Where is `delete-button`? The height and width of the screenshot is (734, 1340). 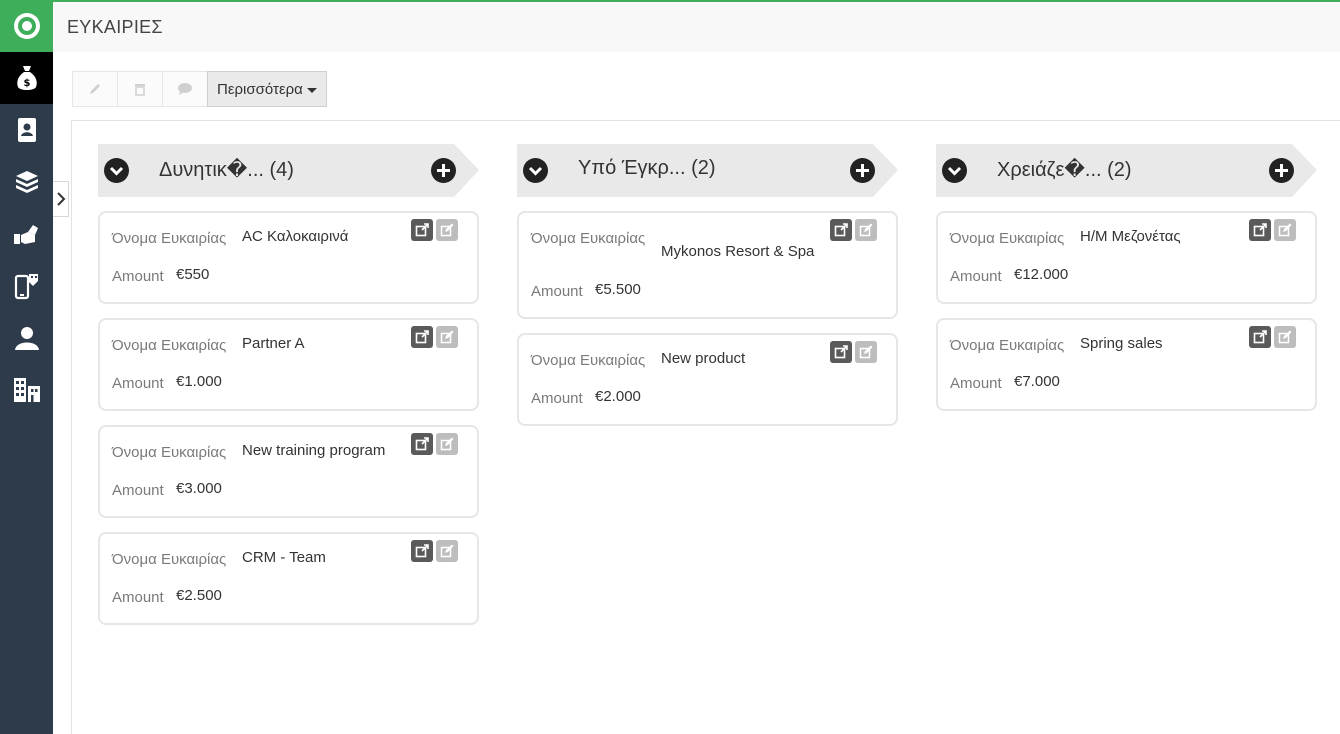 delete-button is located at coordinates (140, 89).